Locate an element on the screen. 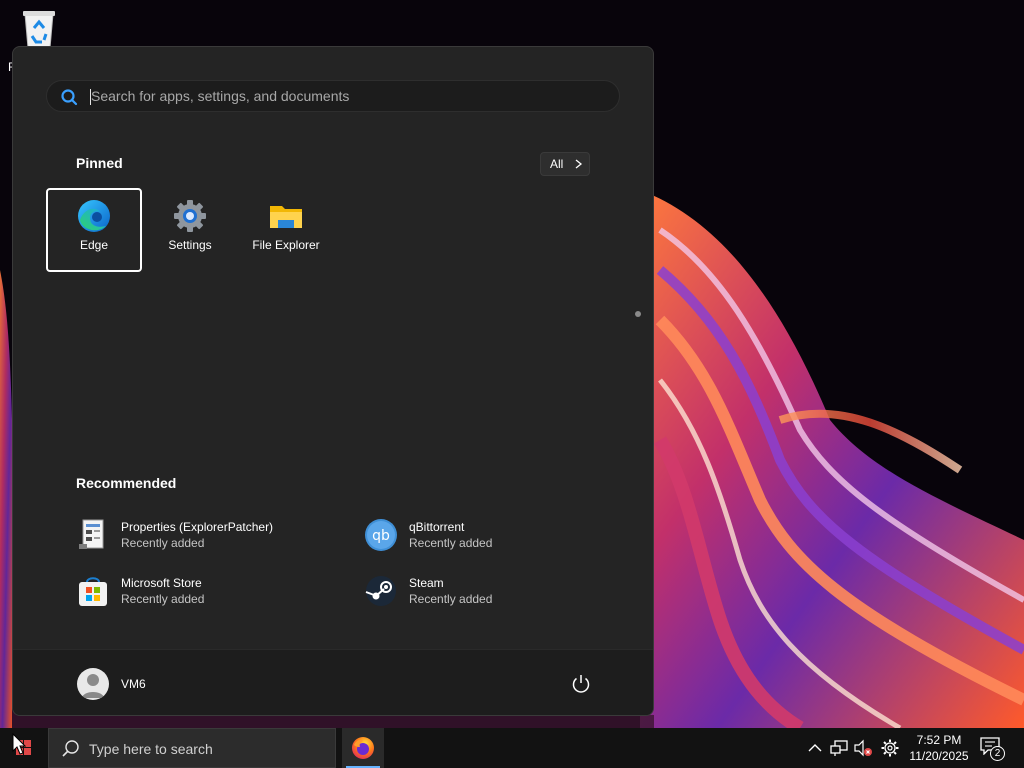 This screenshot has height=768, width=1024. recommended-item-steam: Steam Recently added is located at coordinates (494, 592).